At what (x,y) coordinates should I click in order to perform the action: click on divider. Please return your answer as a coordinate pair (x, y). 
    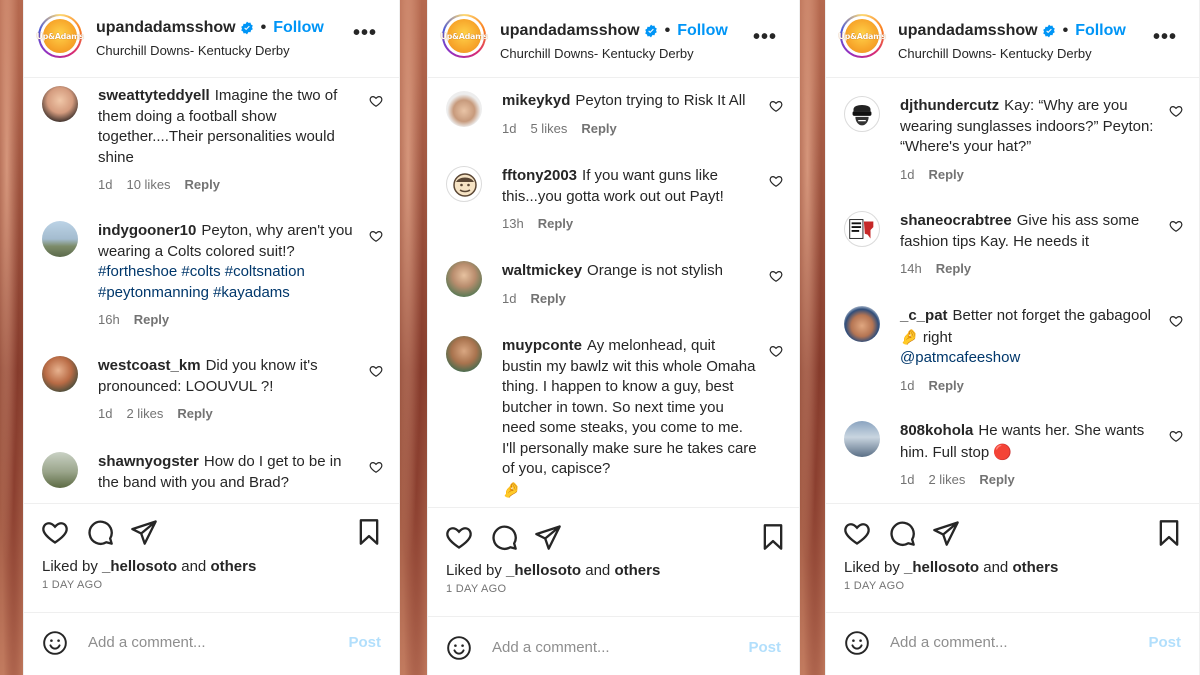
    Looking at the image, I should click on (211, 503).